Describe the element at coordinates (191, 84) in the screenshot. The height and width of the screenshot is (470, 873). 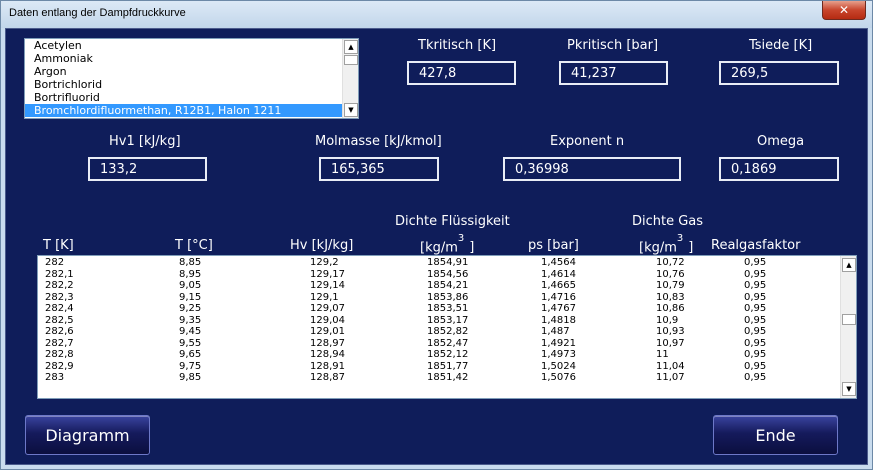
I see `substance-item: Bortrichlorid` at that location.